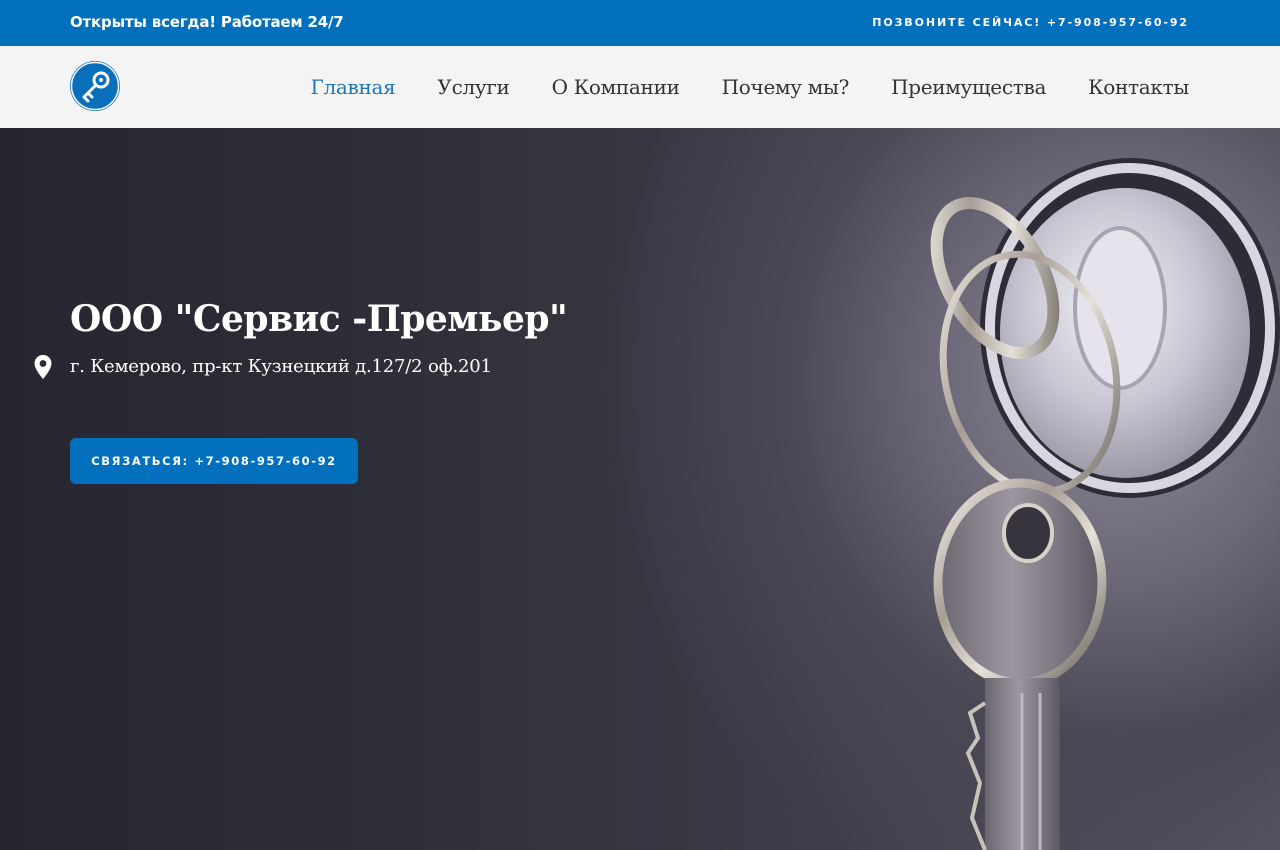 The width and height of the screenshot is (1280, 850). Describe the element at coordinates (214, 461) in the screenshot. I see `contact-phone-button: СВЯЗАТЬСЯ: +7-908-957-60-92` at that location.